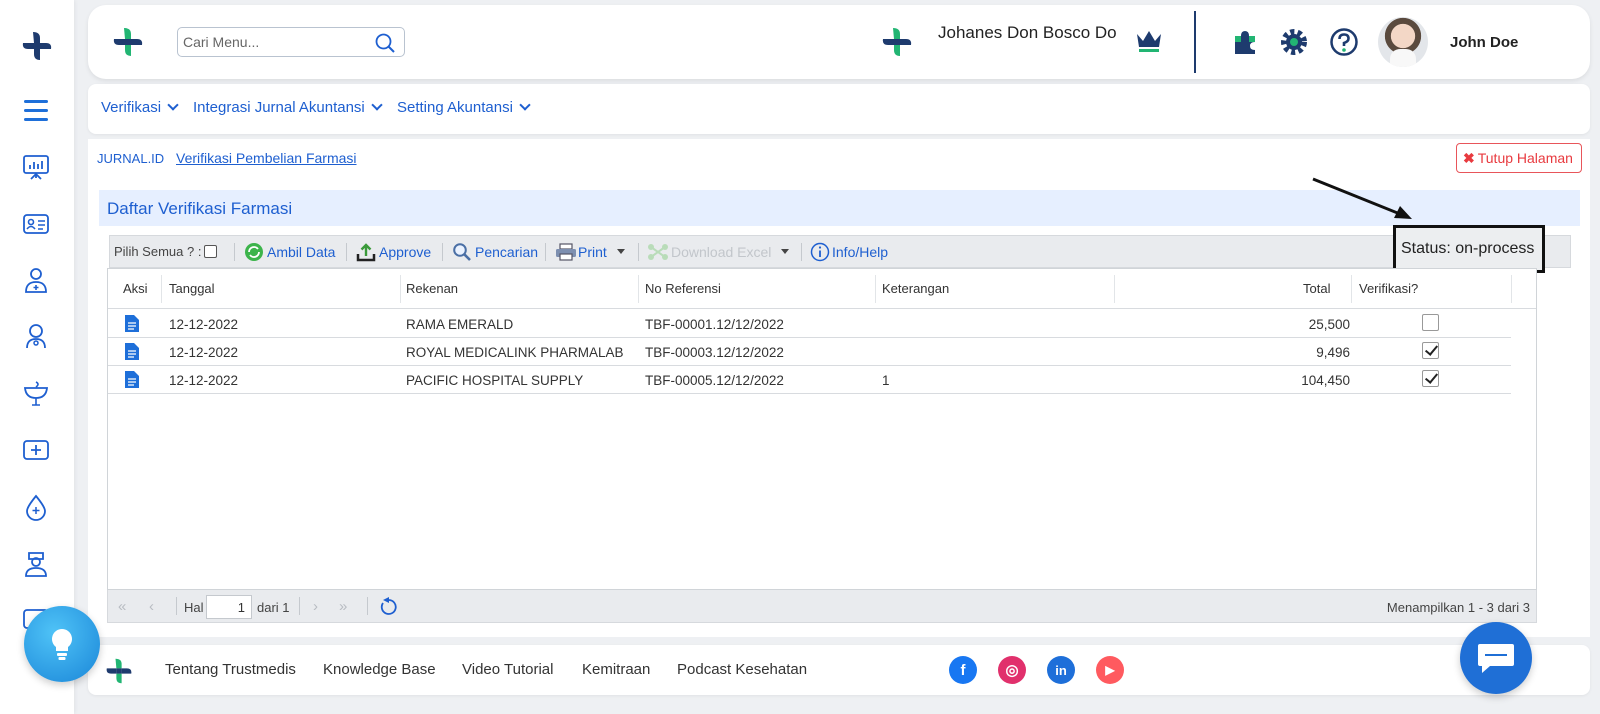 The height and width of the screenshot is (714, 1600). I want to click on col-keterangan: Keterangan, so click(915, 288).